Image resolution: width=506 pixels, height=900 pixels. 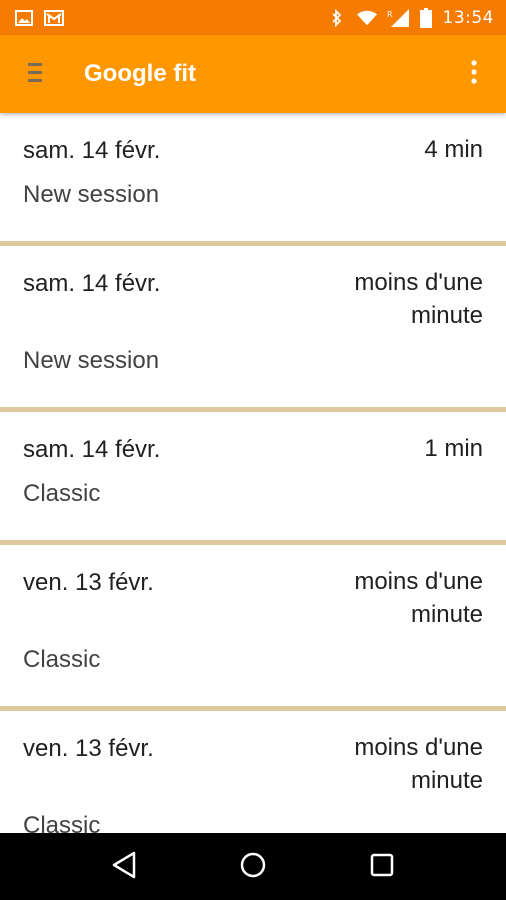 I want to click on recents-button, so click(x=382, y=867).